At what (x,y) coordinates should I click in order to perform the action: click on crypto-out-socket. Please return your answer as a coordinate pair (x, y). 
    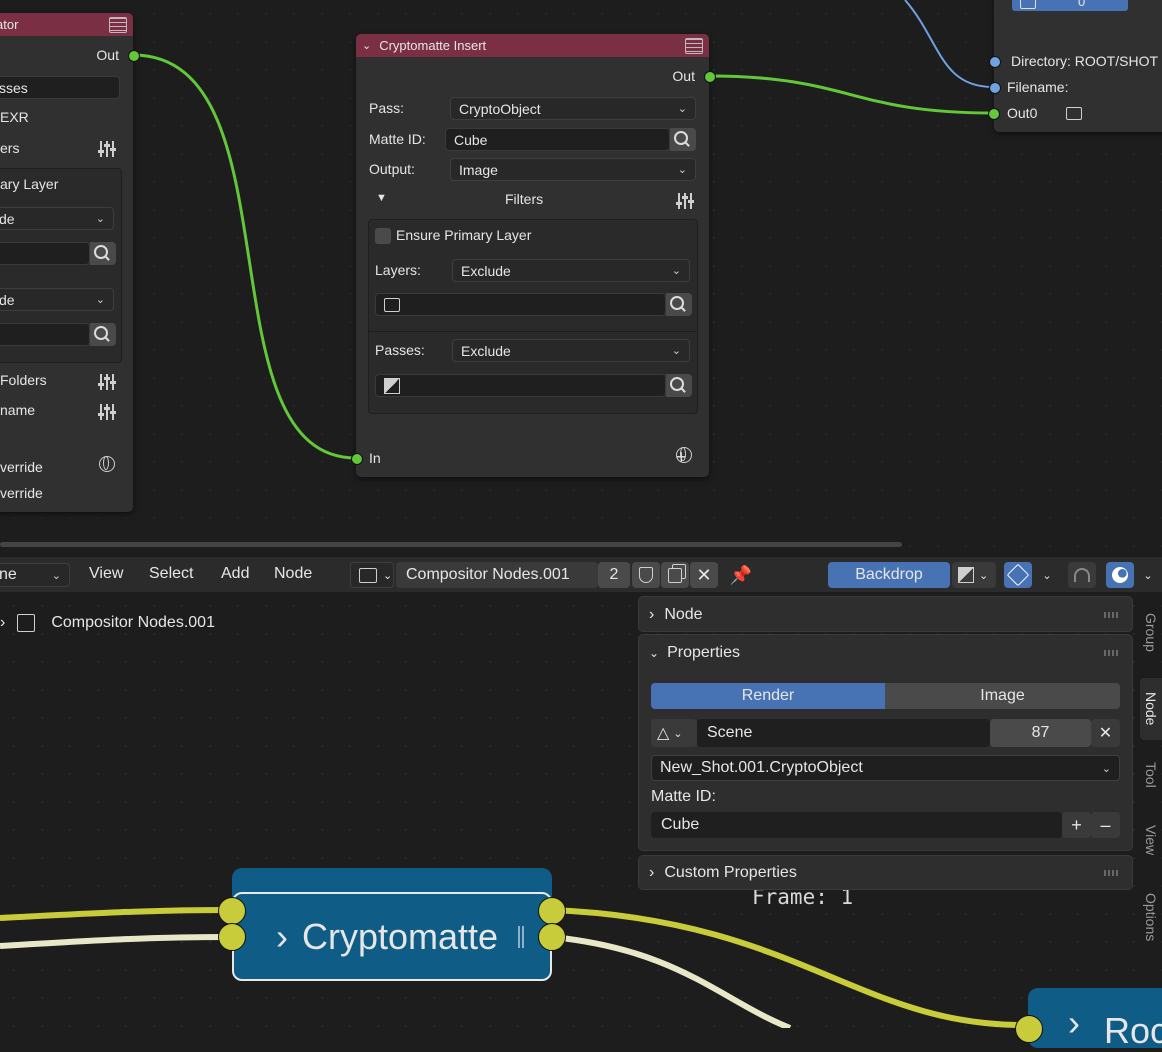
    Looking at the image, I should click on (710, 77).